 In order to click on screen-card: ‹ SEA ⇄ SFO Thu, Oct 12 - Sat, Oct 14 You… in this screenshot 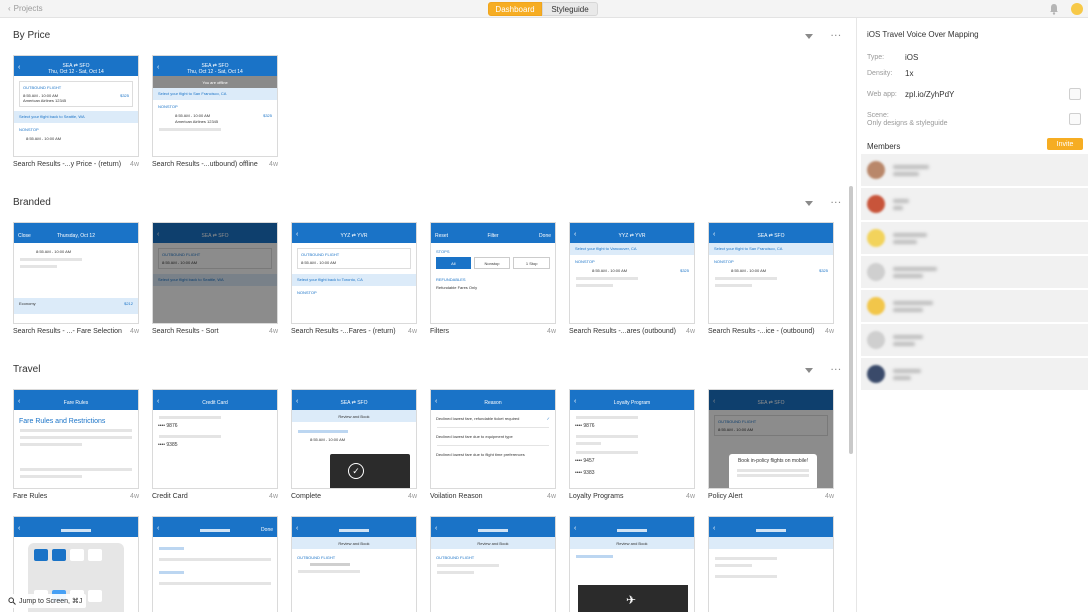, I will do `click(215, 111)`.